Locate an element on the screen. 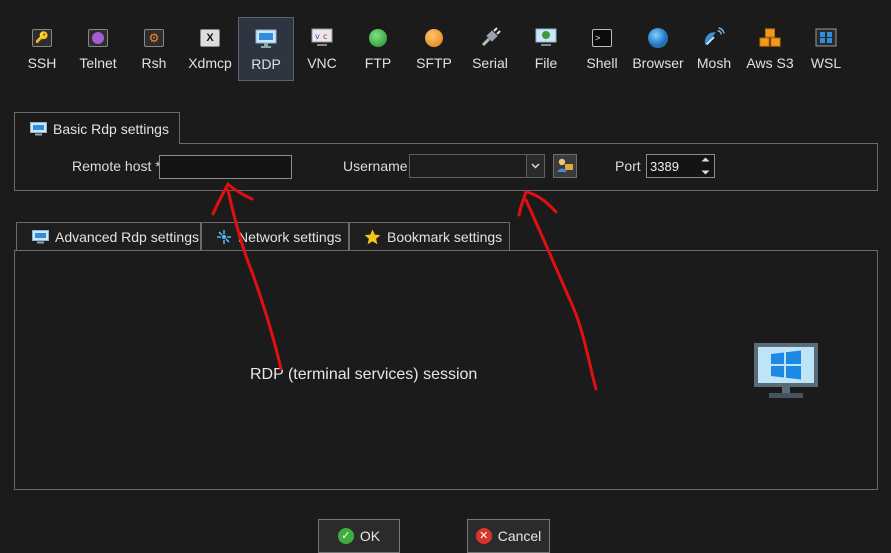  tool-rsh: ⚙ Rsh is located at coordinates (154, 49).